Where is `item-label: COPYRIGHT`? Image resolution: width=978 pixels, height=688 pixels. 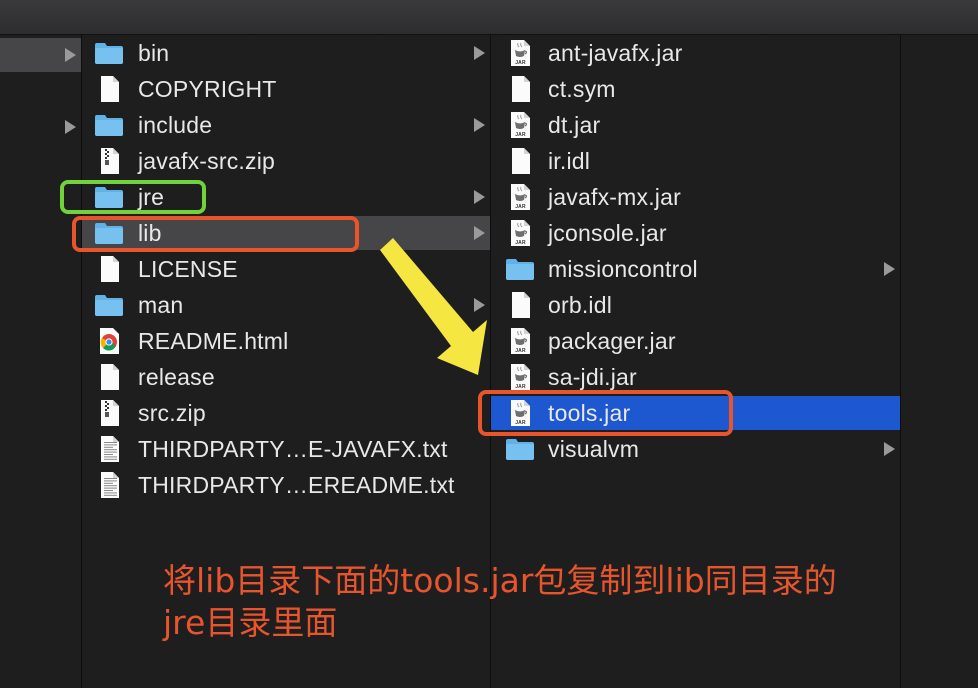
item-label: COPYRIGHT is located at coordinates (207, 89).